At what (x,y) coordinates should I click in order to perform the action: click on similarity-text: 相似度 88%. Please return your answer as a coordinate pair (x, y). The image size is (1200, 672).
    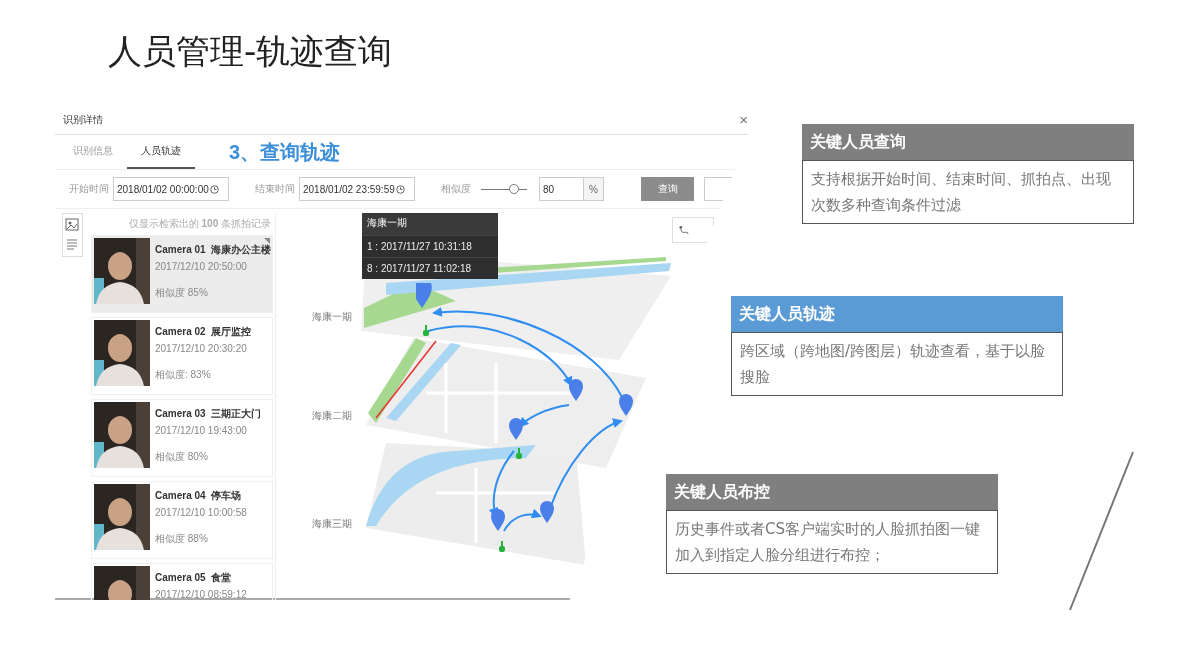
    Looking at the image, I should click on (182, 539).